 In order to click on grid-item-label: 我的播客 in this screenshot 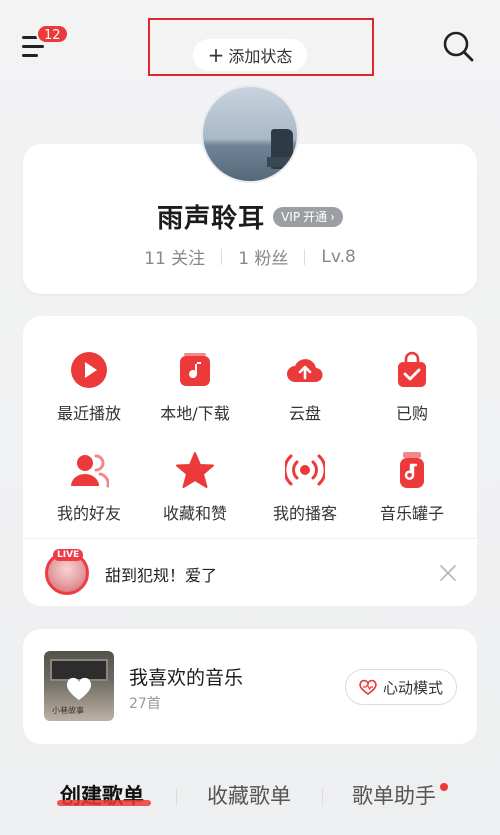, I will do `click(304, 513)`.